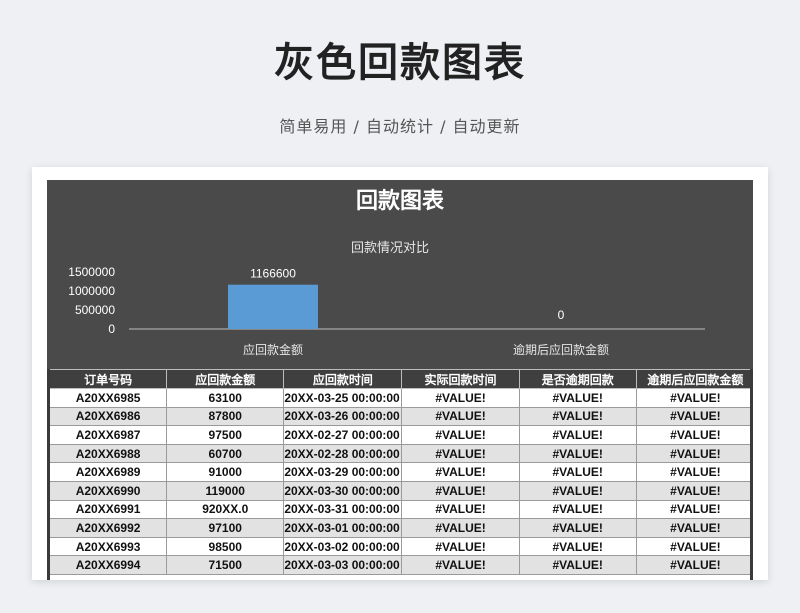 The width and height of the screenshot is (800, 613). I want to click on y-tick-label: 0, so click(111, 329).